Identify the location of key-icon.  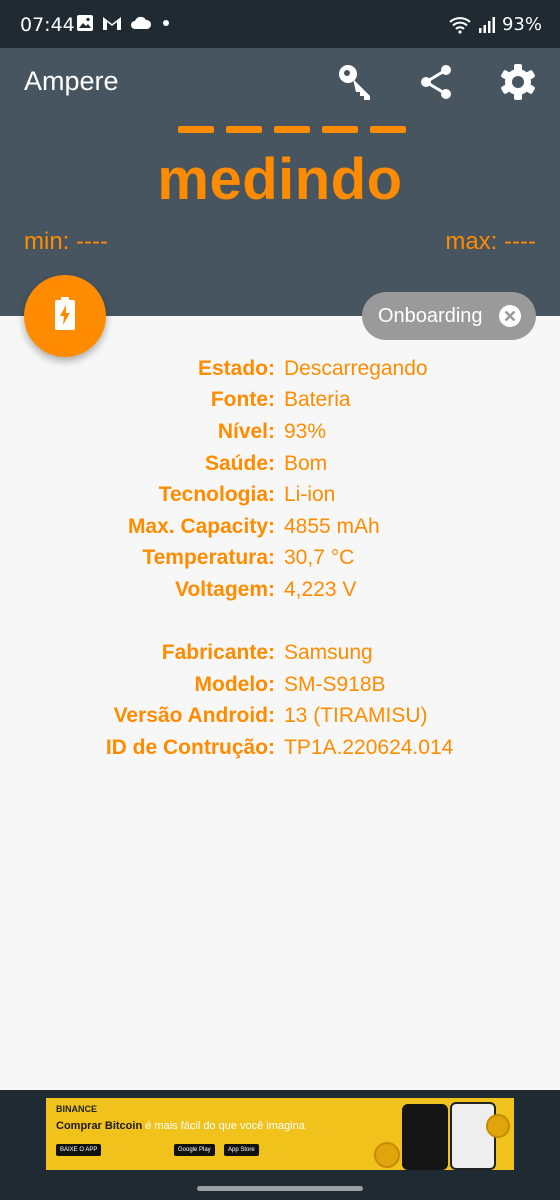
(356, 82).